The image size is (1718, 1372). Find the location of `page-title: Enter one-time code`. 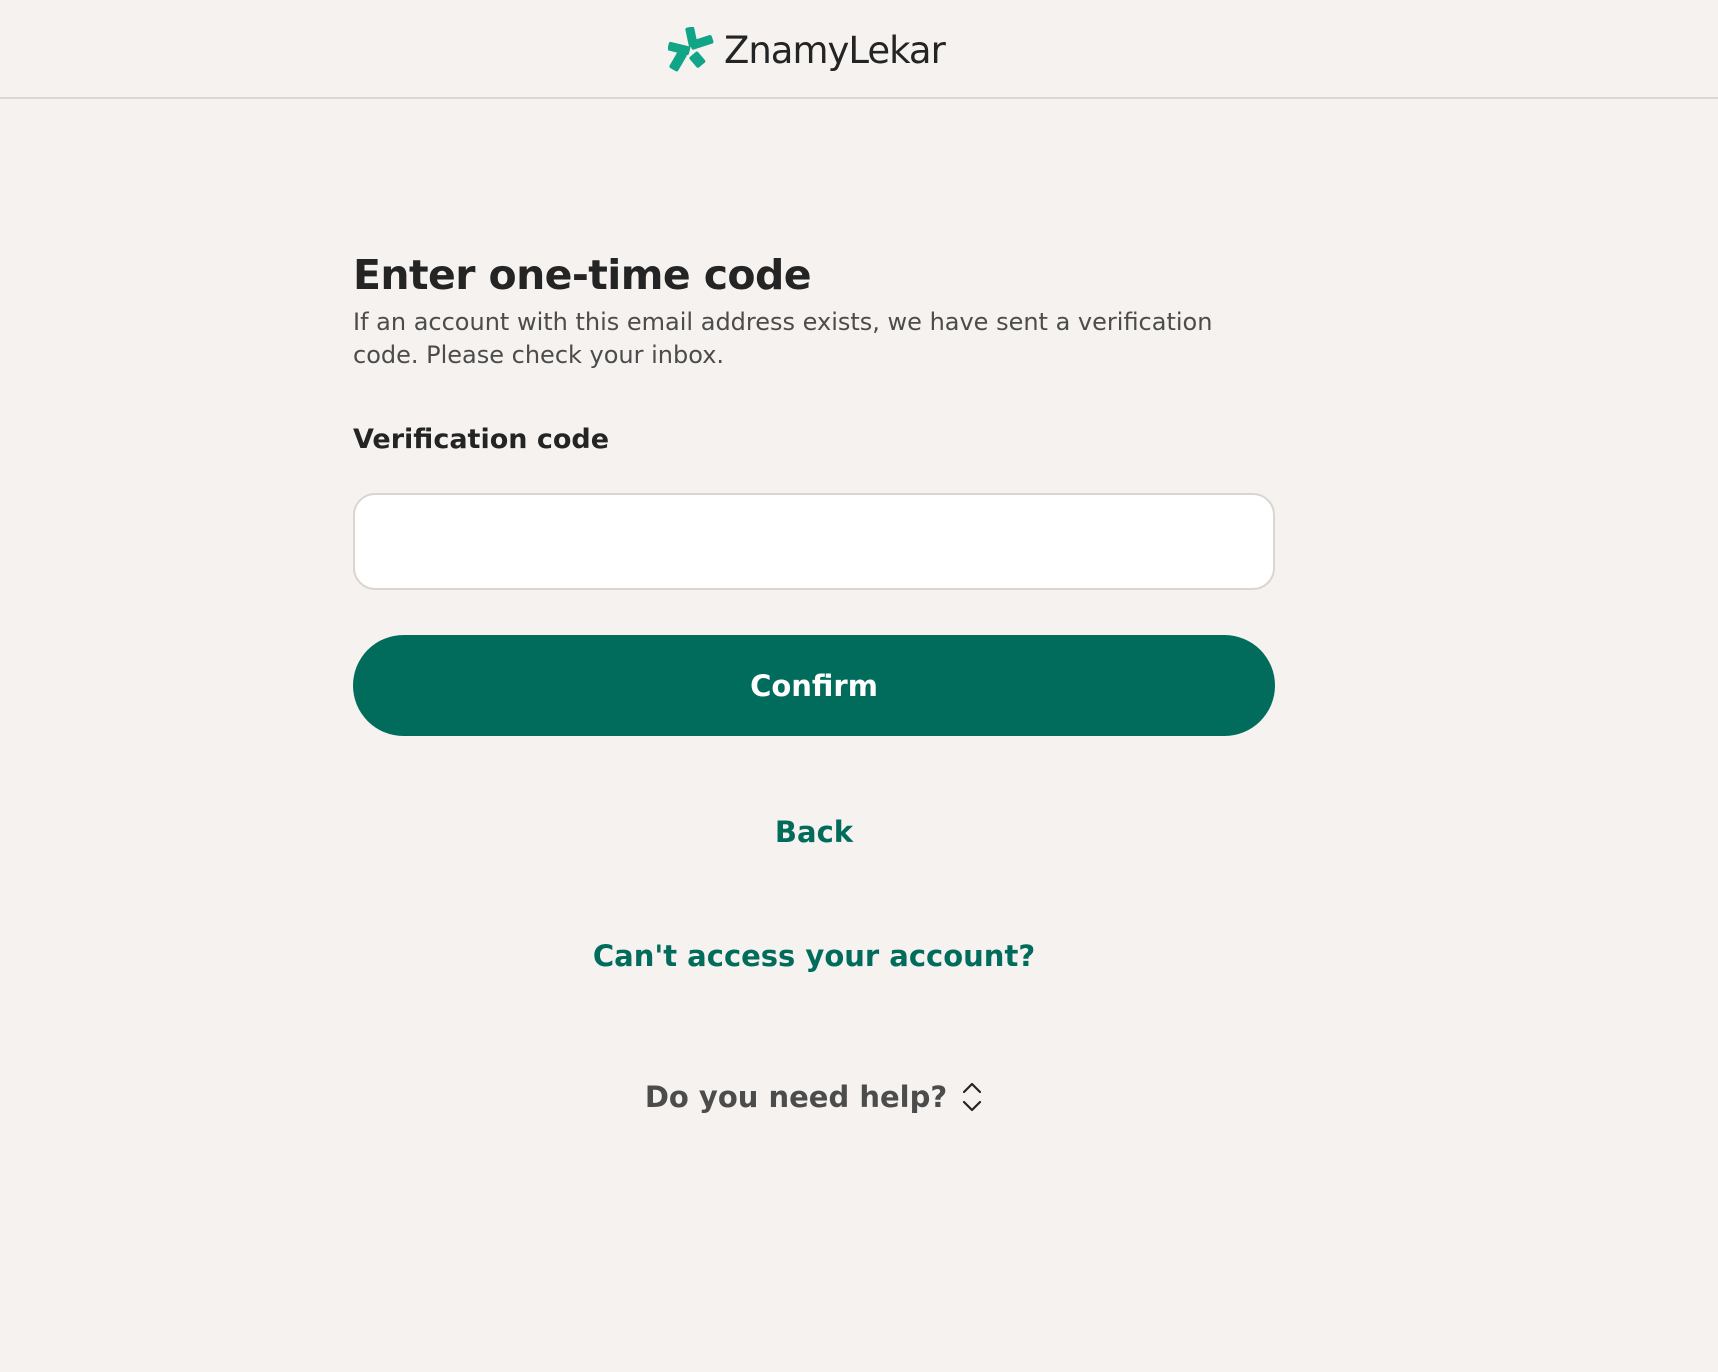

page-title: Enter one-time code is located at coordinates (582, 275).